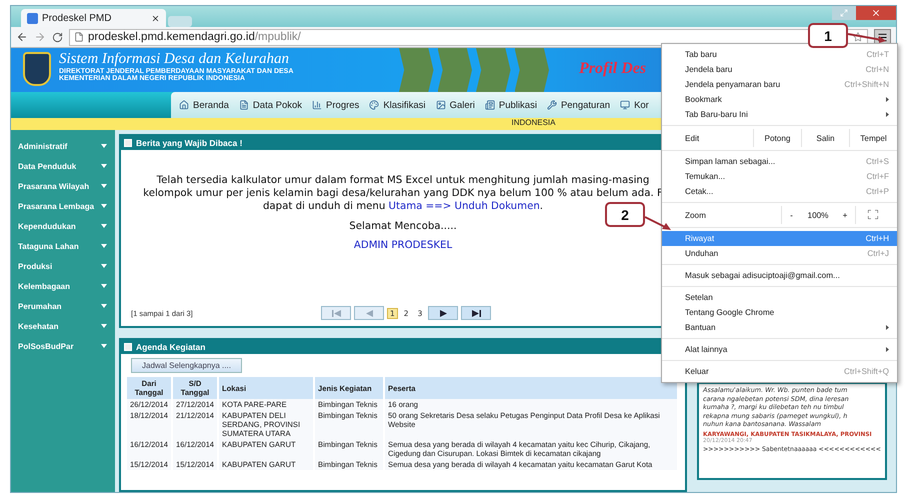  What do you see at coordinates (779, 176) in the screenshot?
I see `menu-item: Temukan... Ctrl+F` at bounding box center [779, 176].